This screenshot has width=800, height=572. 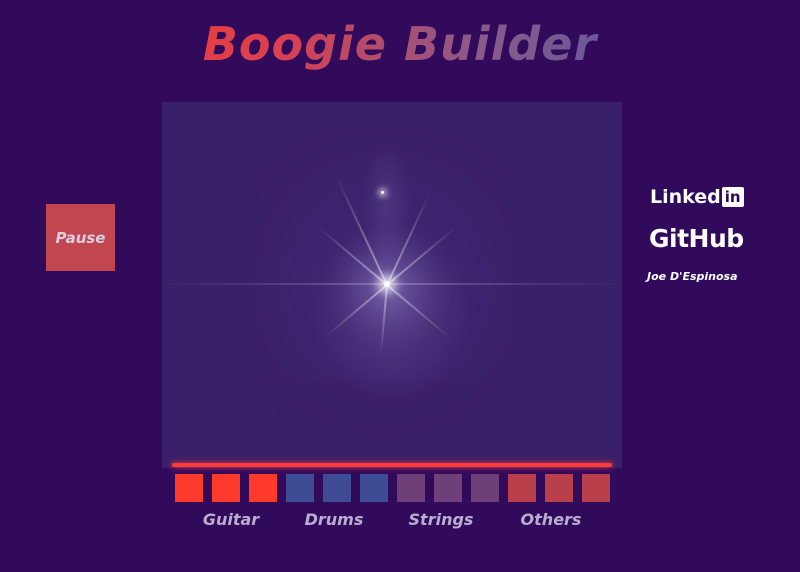 What do you see at coordinates (551, 519) in the screenshot?
I see `group-label-others: Others` at bounding box center [551, 519].